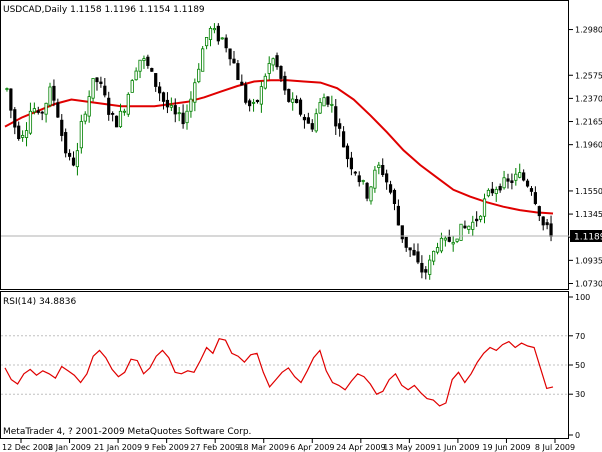  What do you see at coordinates (118, 447) in the screenshot?
I see `time-tick-label: 21 Jan 2009` at bounding box center [118, 447].